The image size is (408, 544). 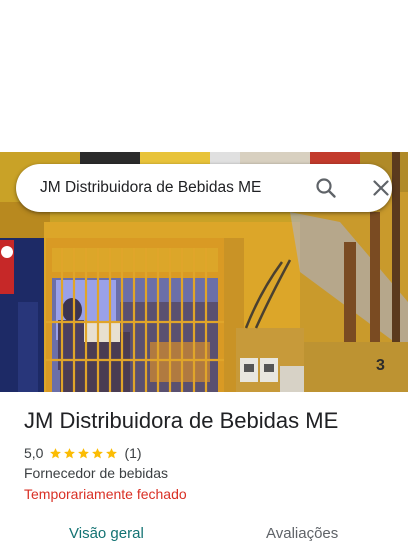 What do you see at coordinates (302, 533) in the screenshot?
I see `tab-reviews: Avaliações` at bounding box center [302, 533].